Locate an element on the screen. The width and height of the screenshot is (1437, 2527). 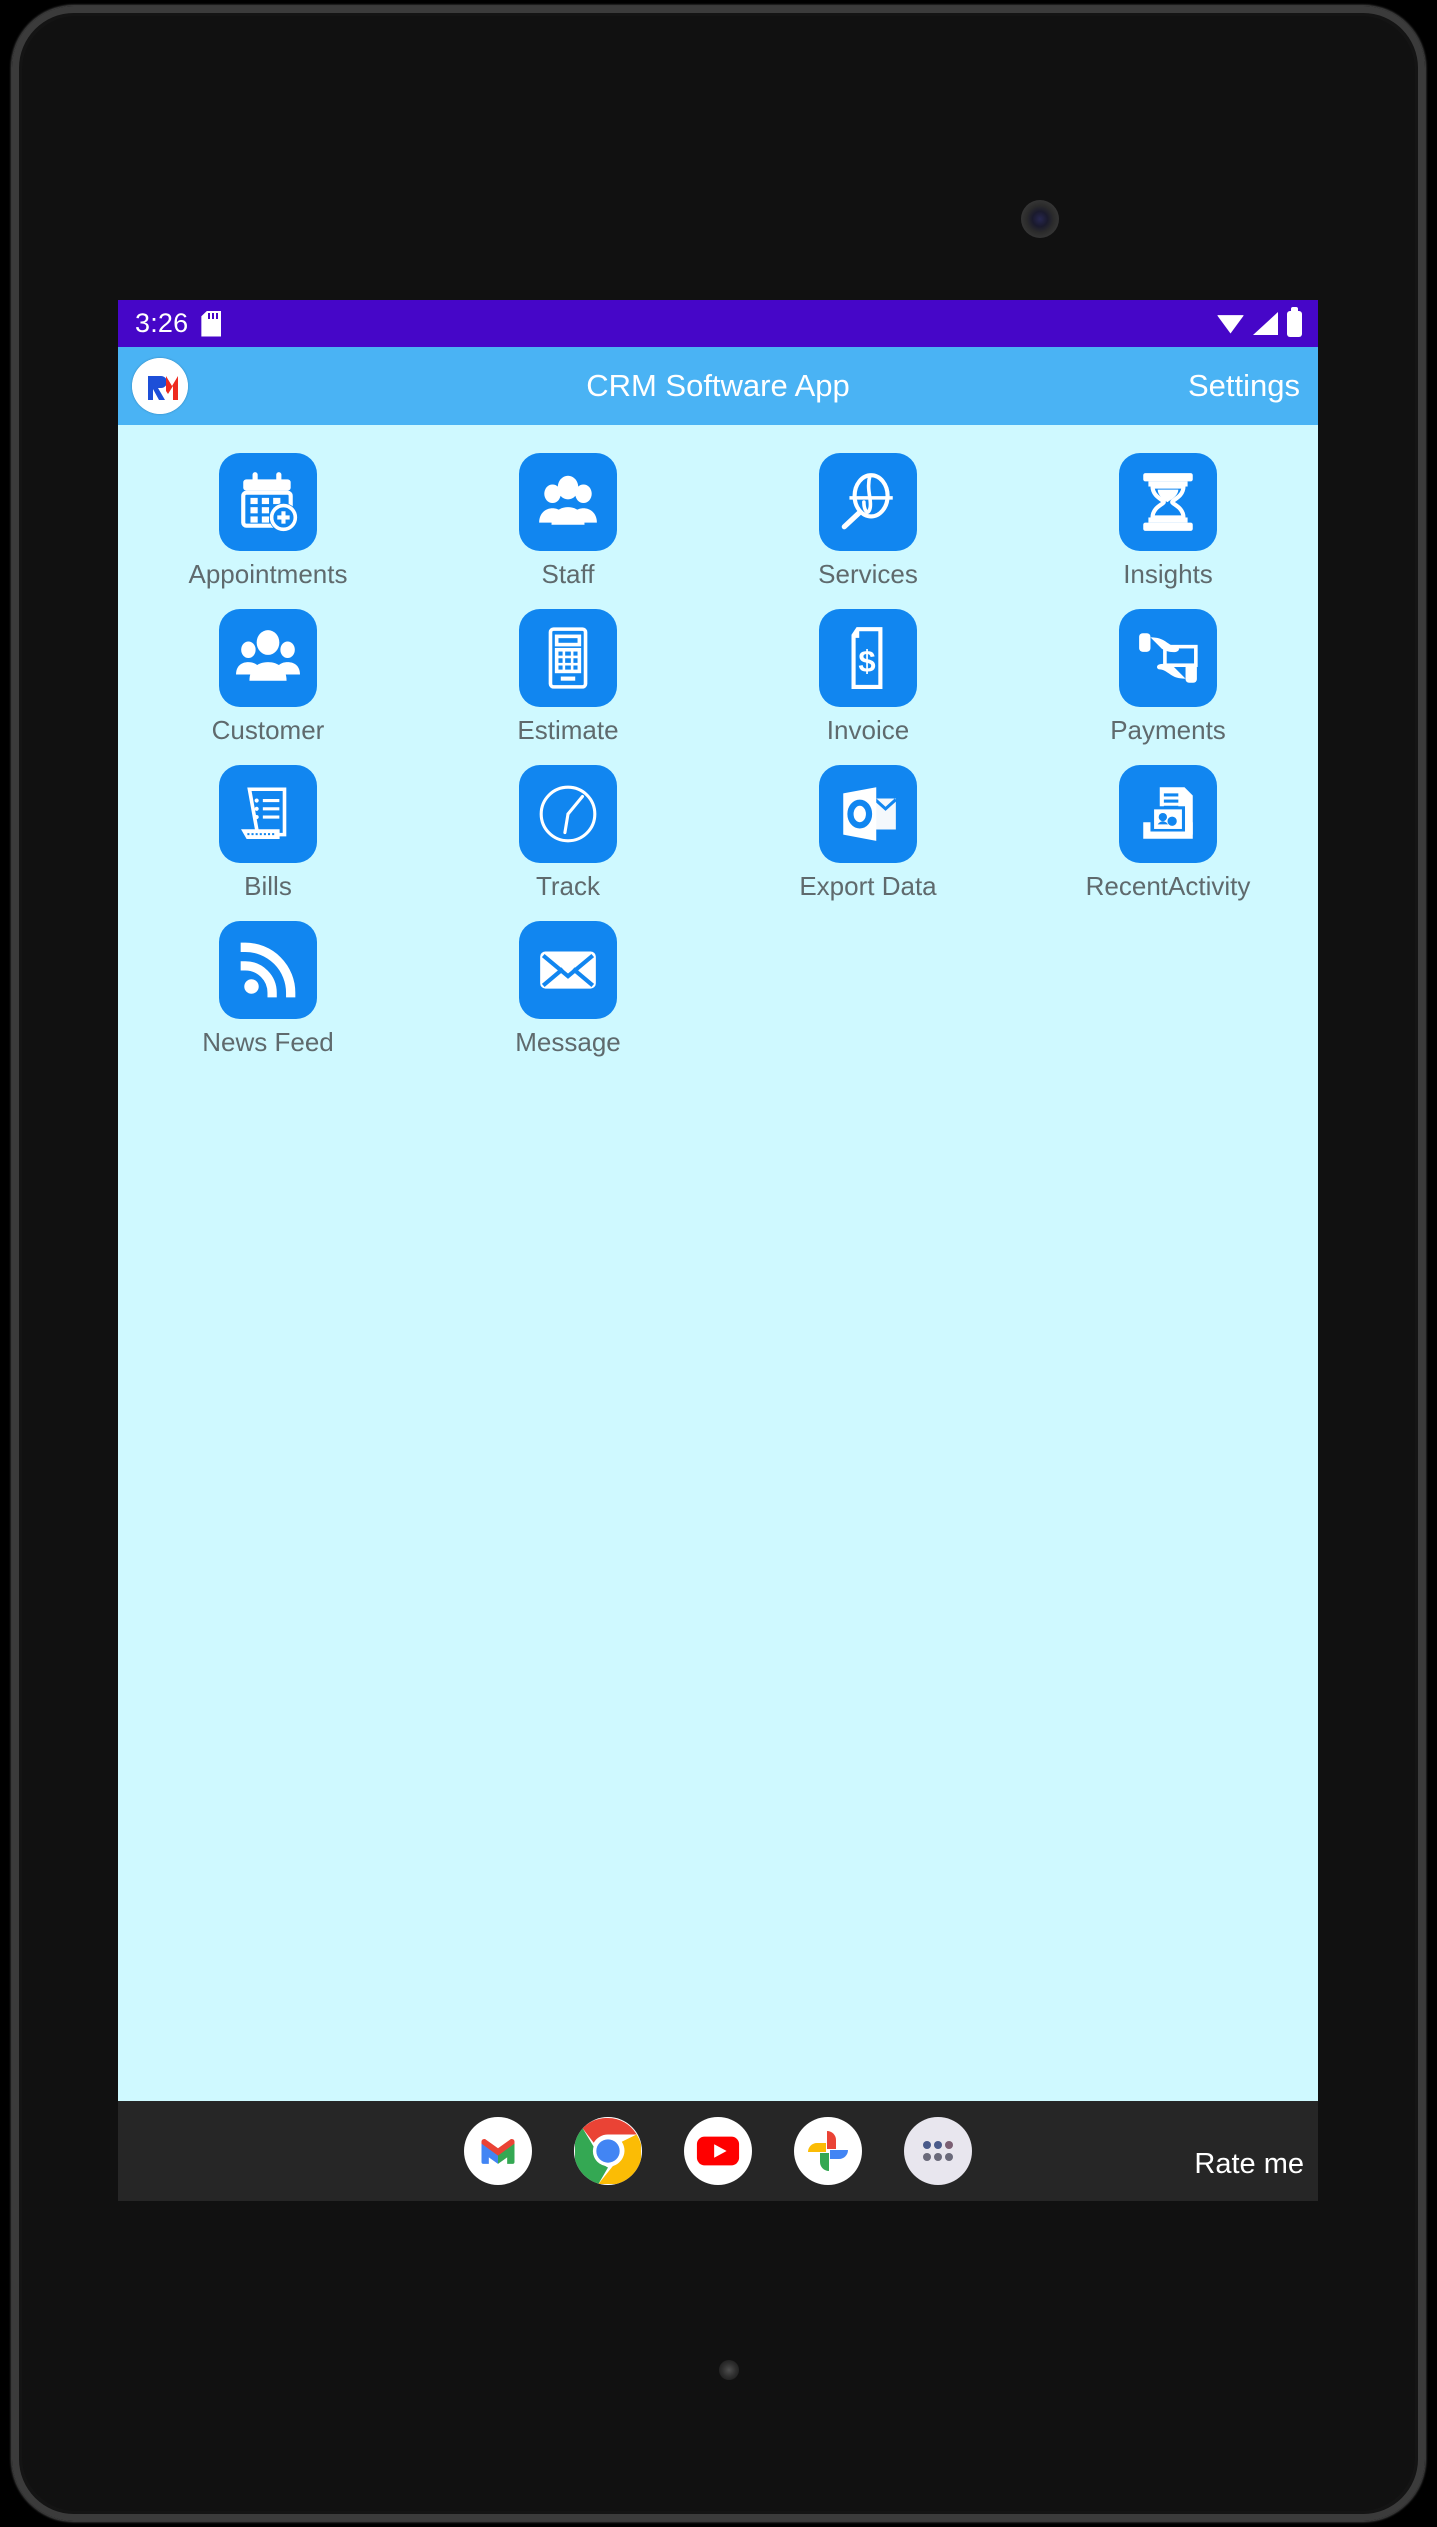
google-photos-icon is located at coordinates (828, 2151).